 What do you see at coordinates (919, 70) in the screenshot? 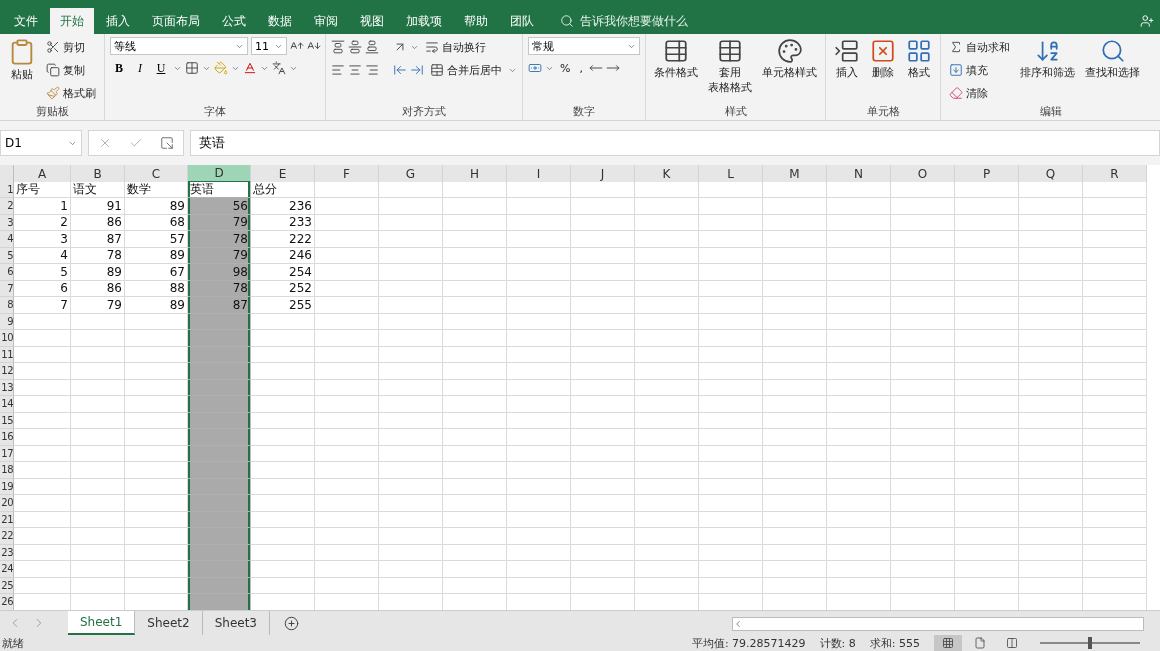
I see `cells-button: 格式` at bounding box center [919, 70].